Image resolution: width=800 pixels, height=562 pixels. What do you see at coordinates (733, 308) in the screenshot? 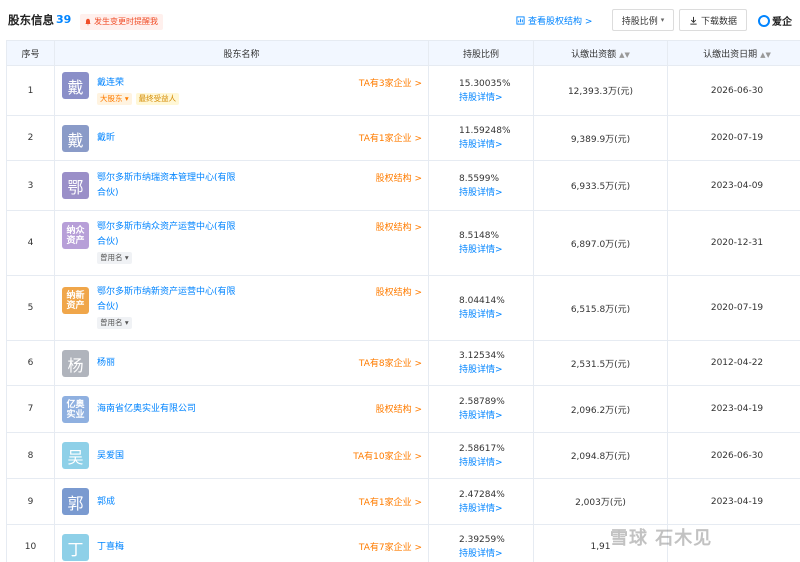
I see `date-value: 2020-07-19` at bounding box center [733, 308].